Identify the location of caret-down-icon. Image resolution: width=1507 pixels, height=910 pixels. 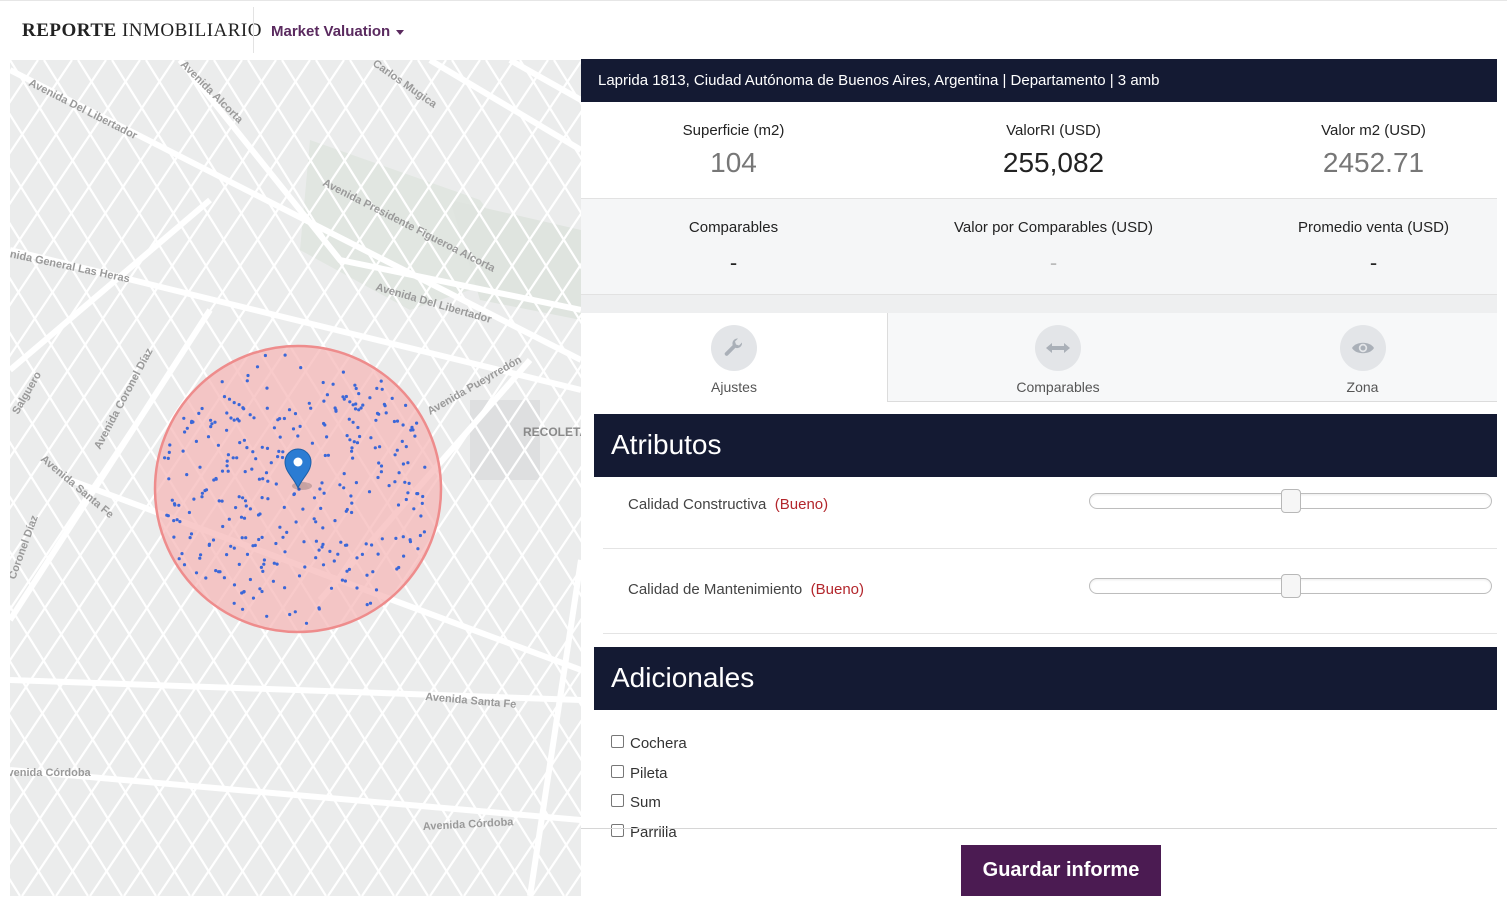
(400, 32).